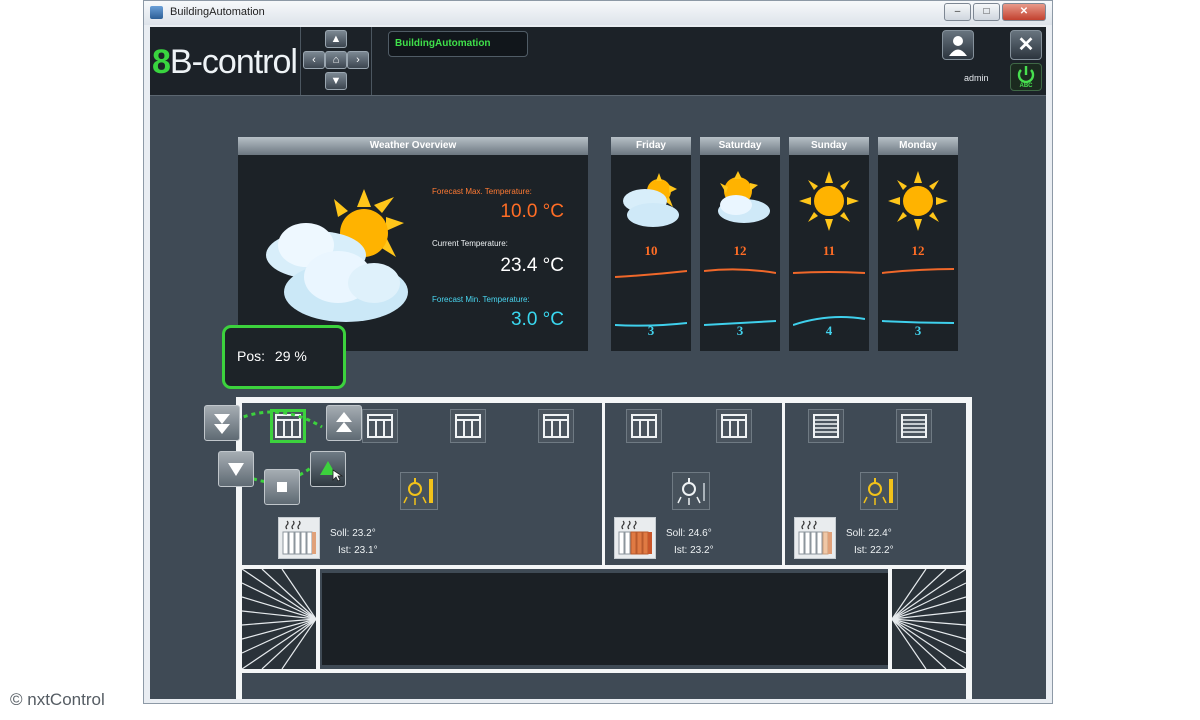 This screenshot has width=1200, height=720. Describe the element at coordinates (1026, 77) in the screenshot. I see `power-button: ABC` at that location.